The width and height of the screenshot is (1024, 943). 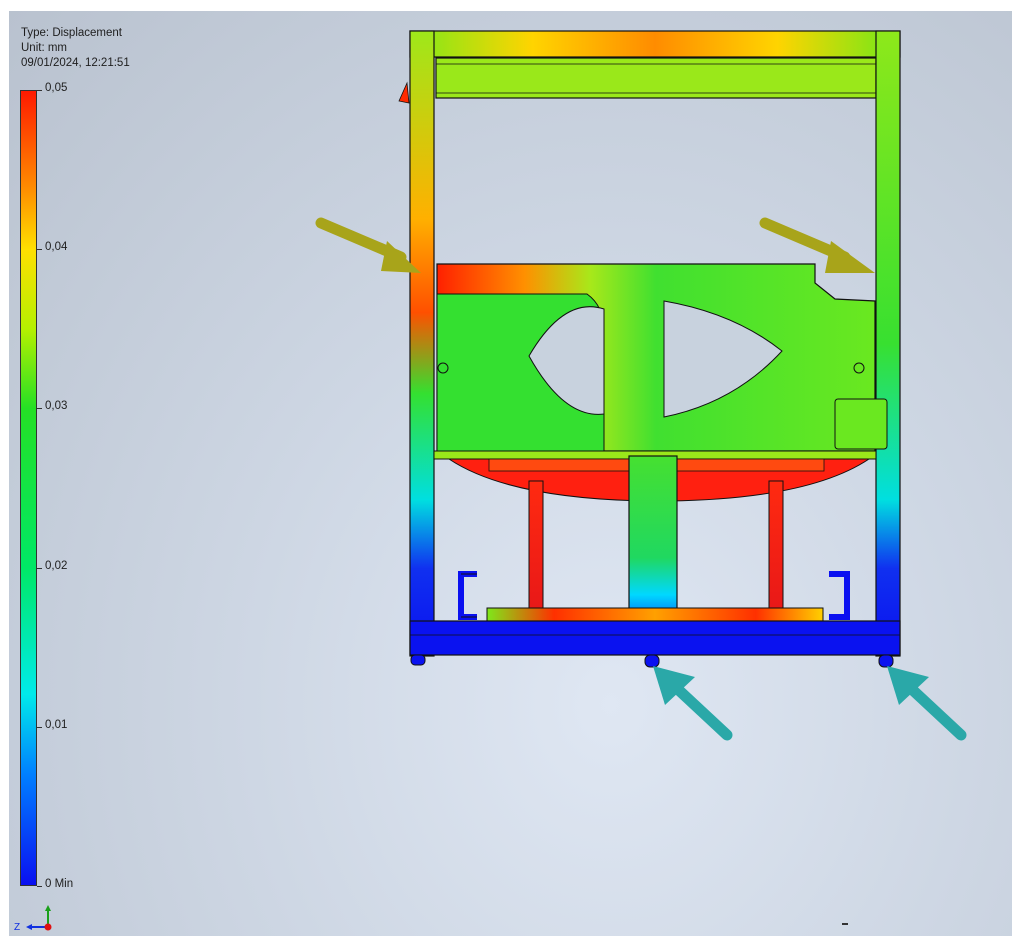 I want to click on lower-crossbar, so click(x=655, y=615).